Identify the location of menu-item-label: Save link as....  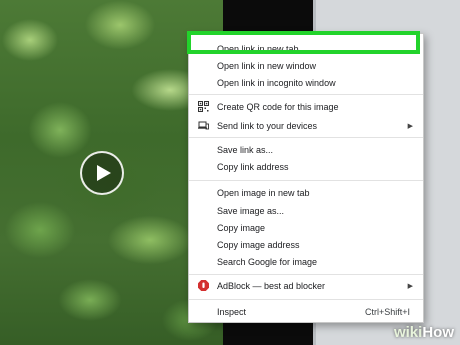
(245, 149).